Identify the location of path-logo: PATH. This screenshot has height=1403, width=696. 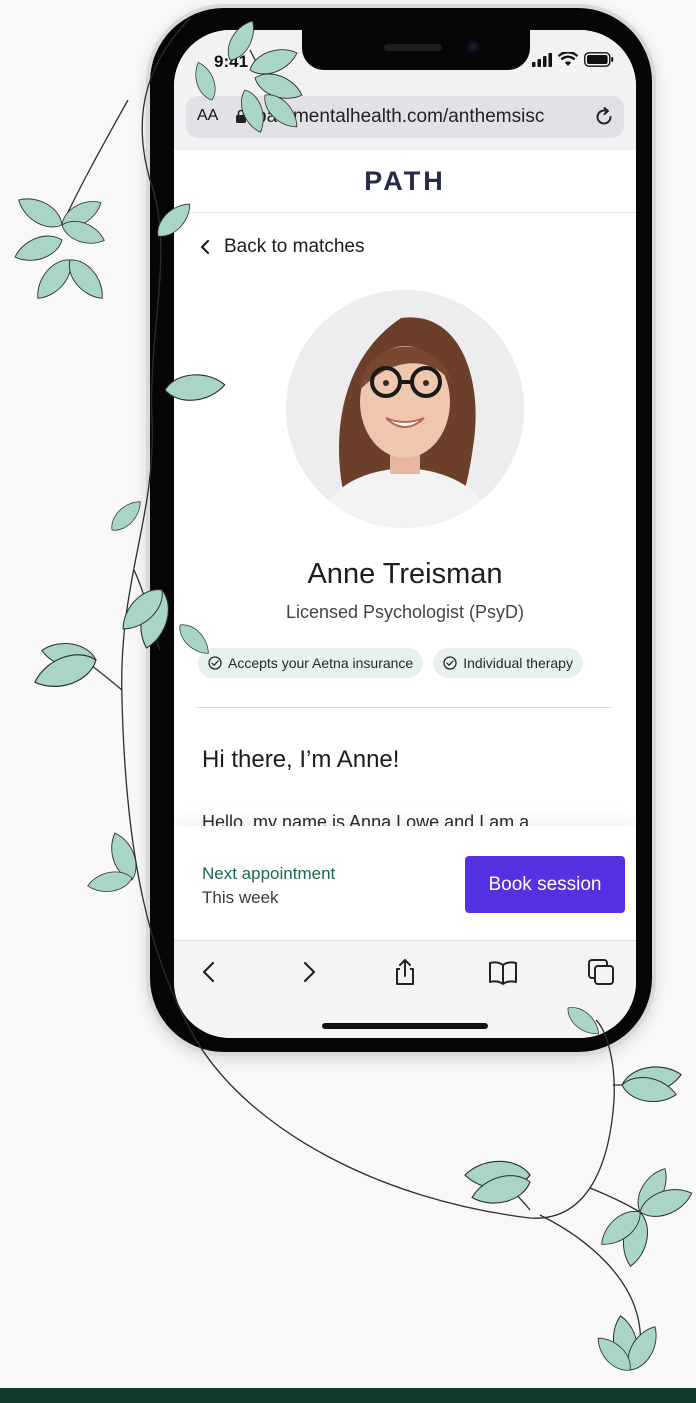
(405, 181).